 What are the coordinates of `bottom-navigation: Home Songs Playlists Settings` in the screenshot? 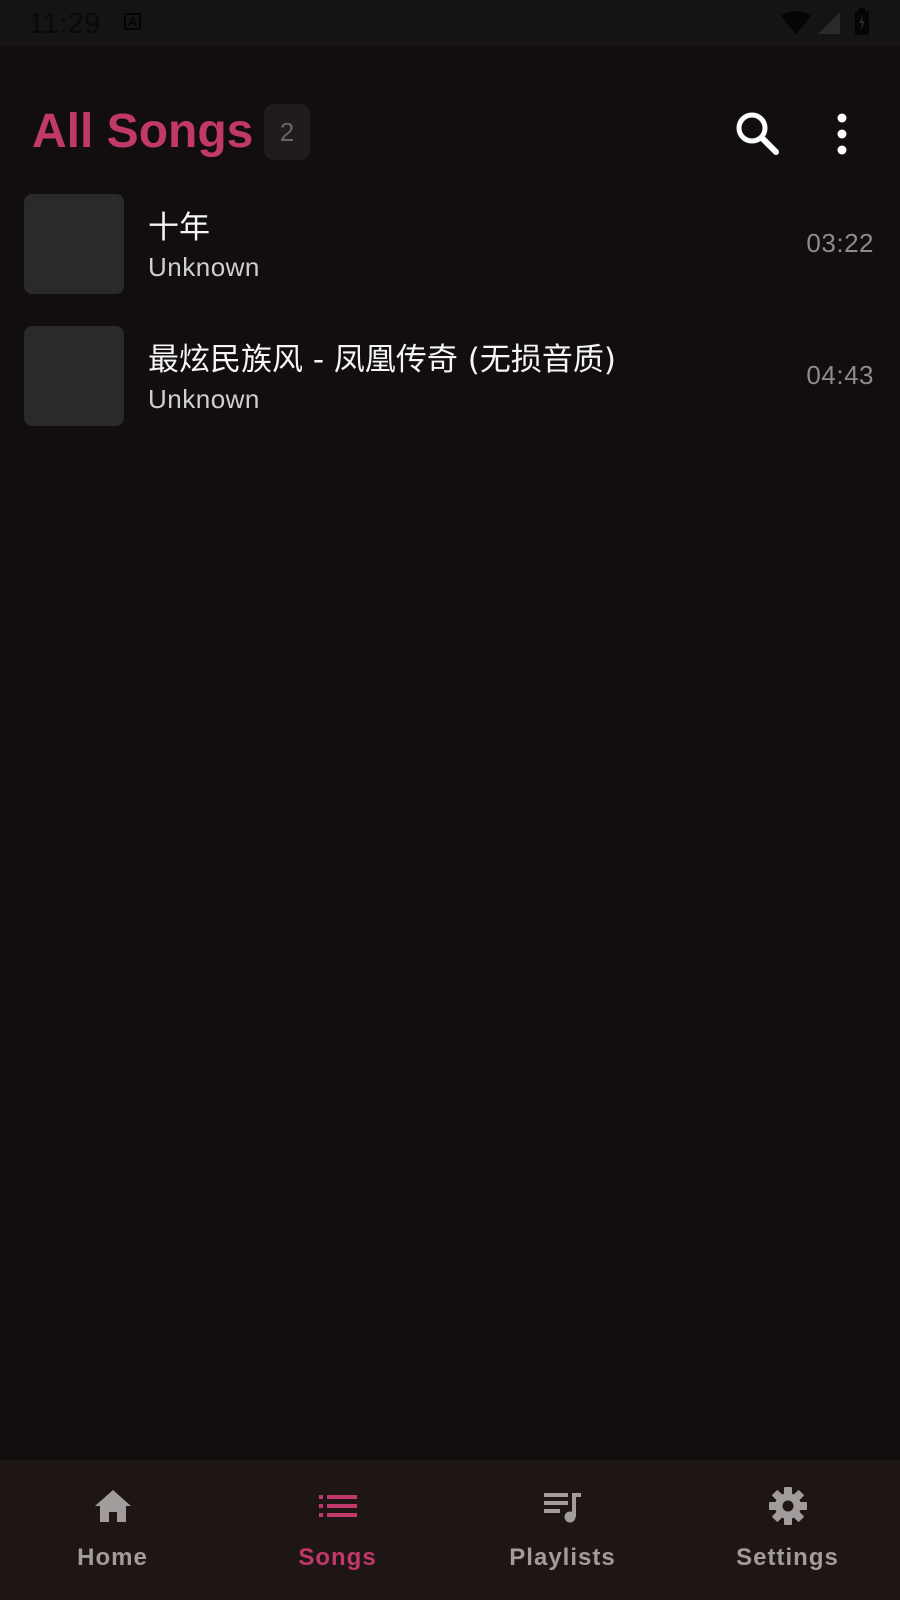 It's located at (450, 1530).